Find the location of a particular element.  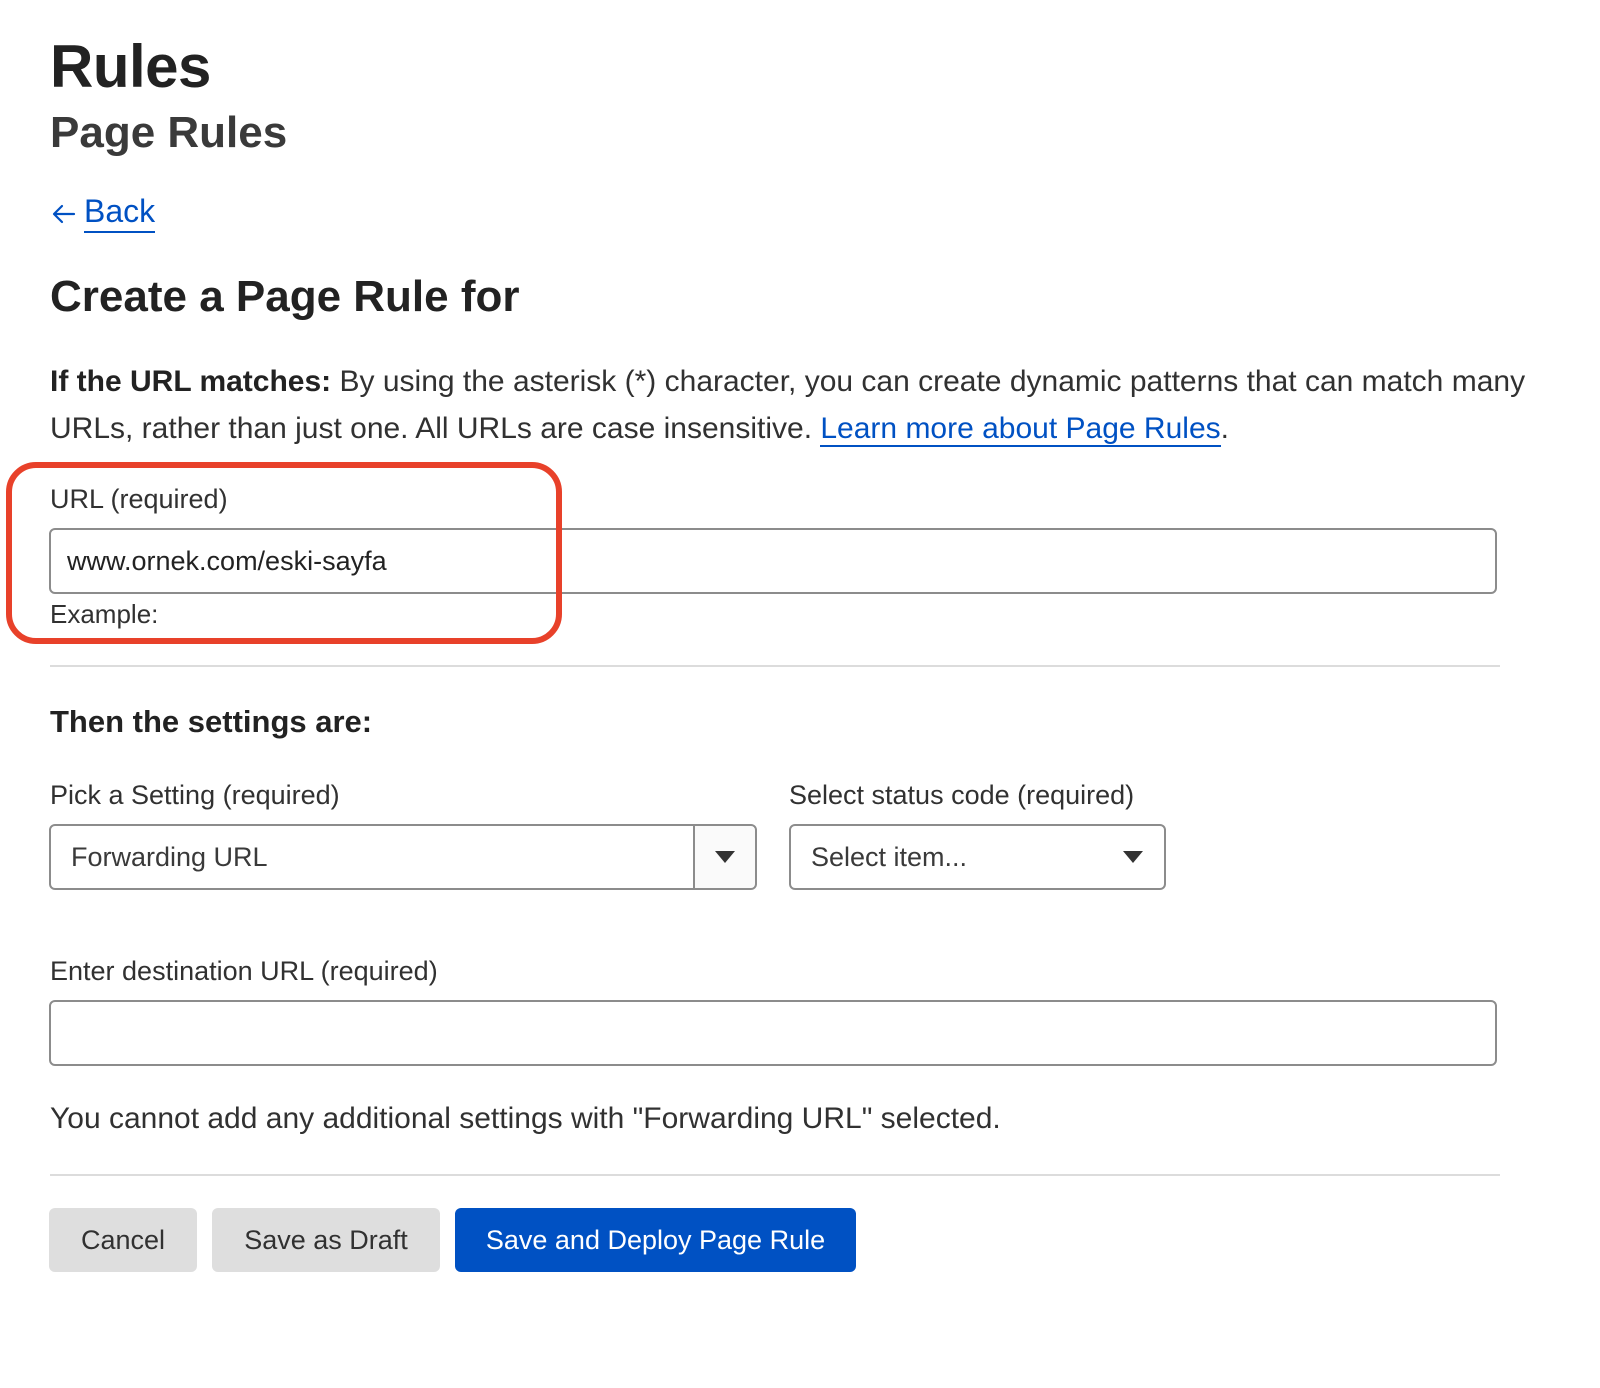

page-subtitle: Page Rules is located at coordinates (169, 132).